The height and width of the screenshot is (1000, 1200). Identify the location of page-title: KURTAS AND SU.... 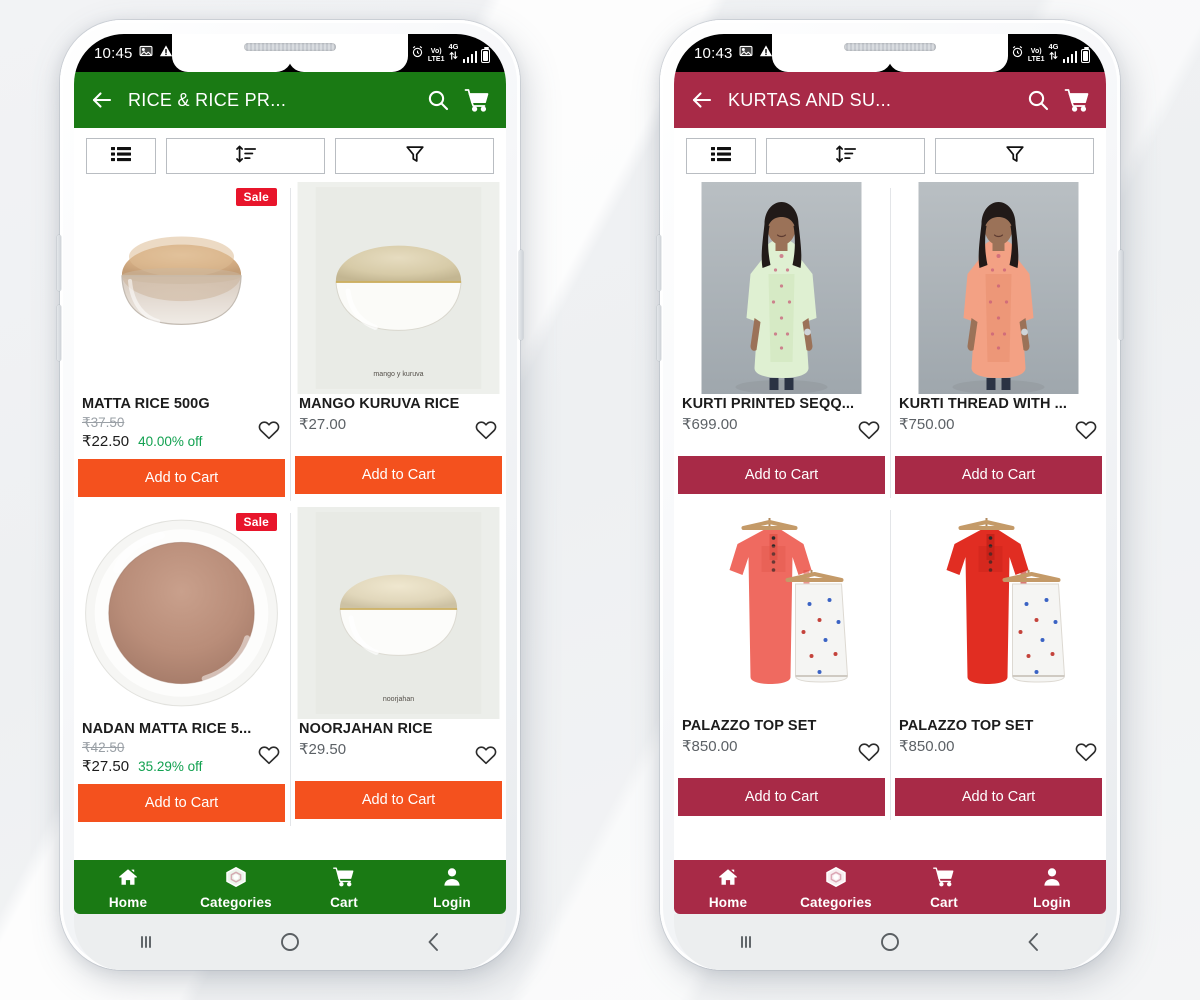
(810, 99).